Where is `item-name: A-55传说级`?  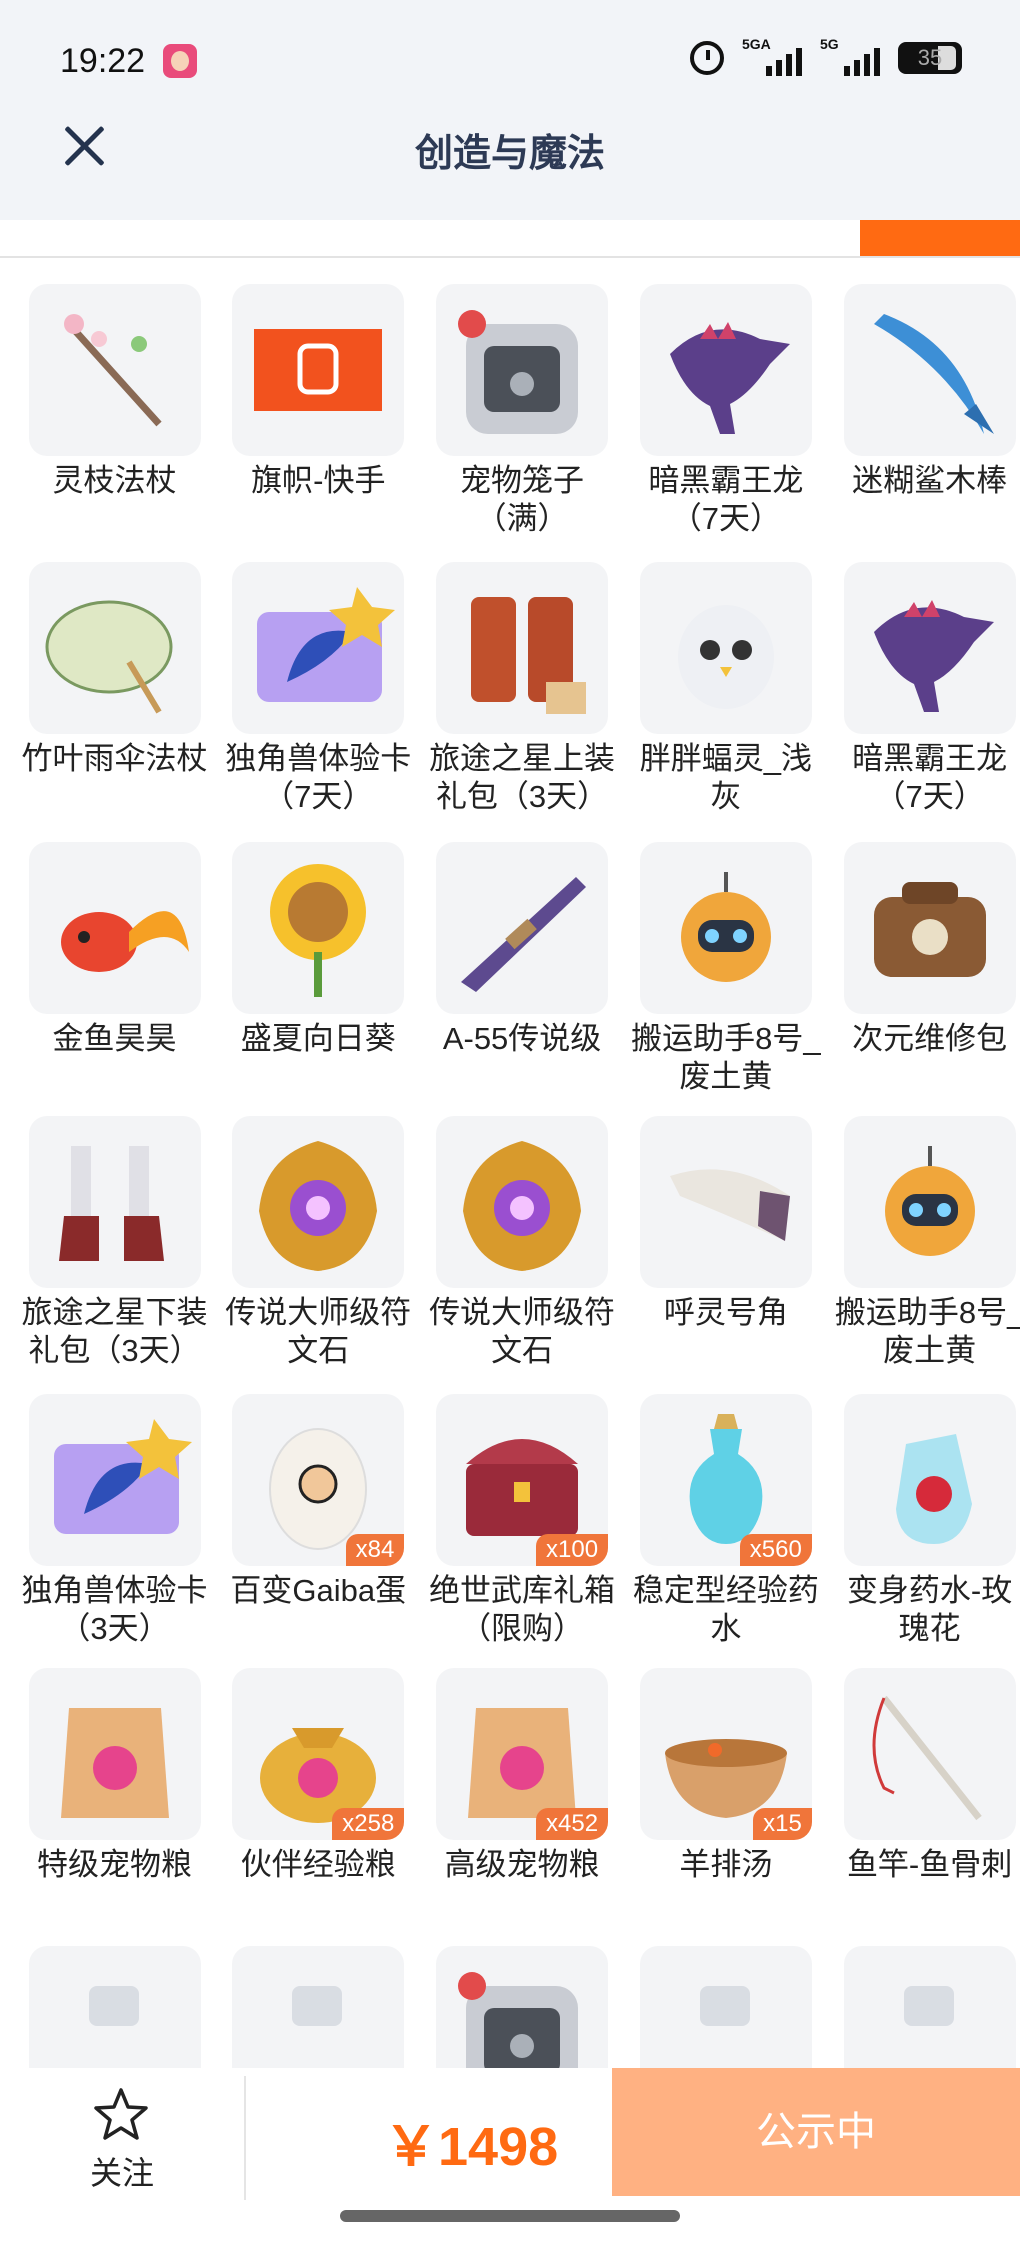
item-name: A-55传说级 is located at coordinates (522, 1038).